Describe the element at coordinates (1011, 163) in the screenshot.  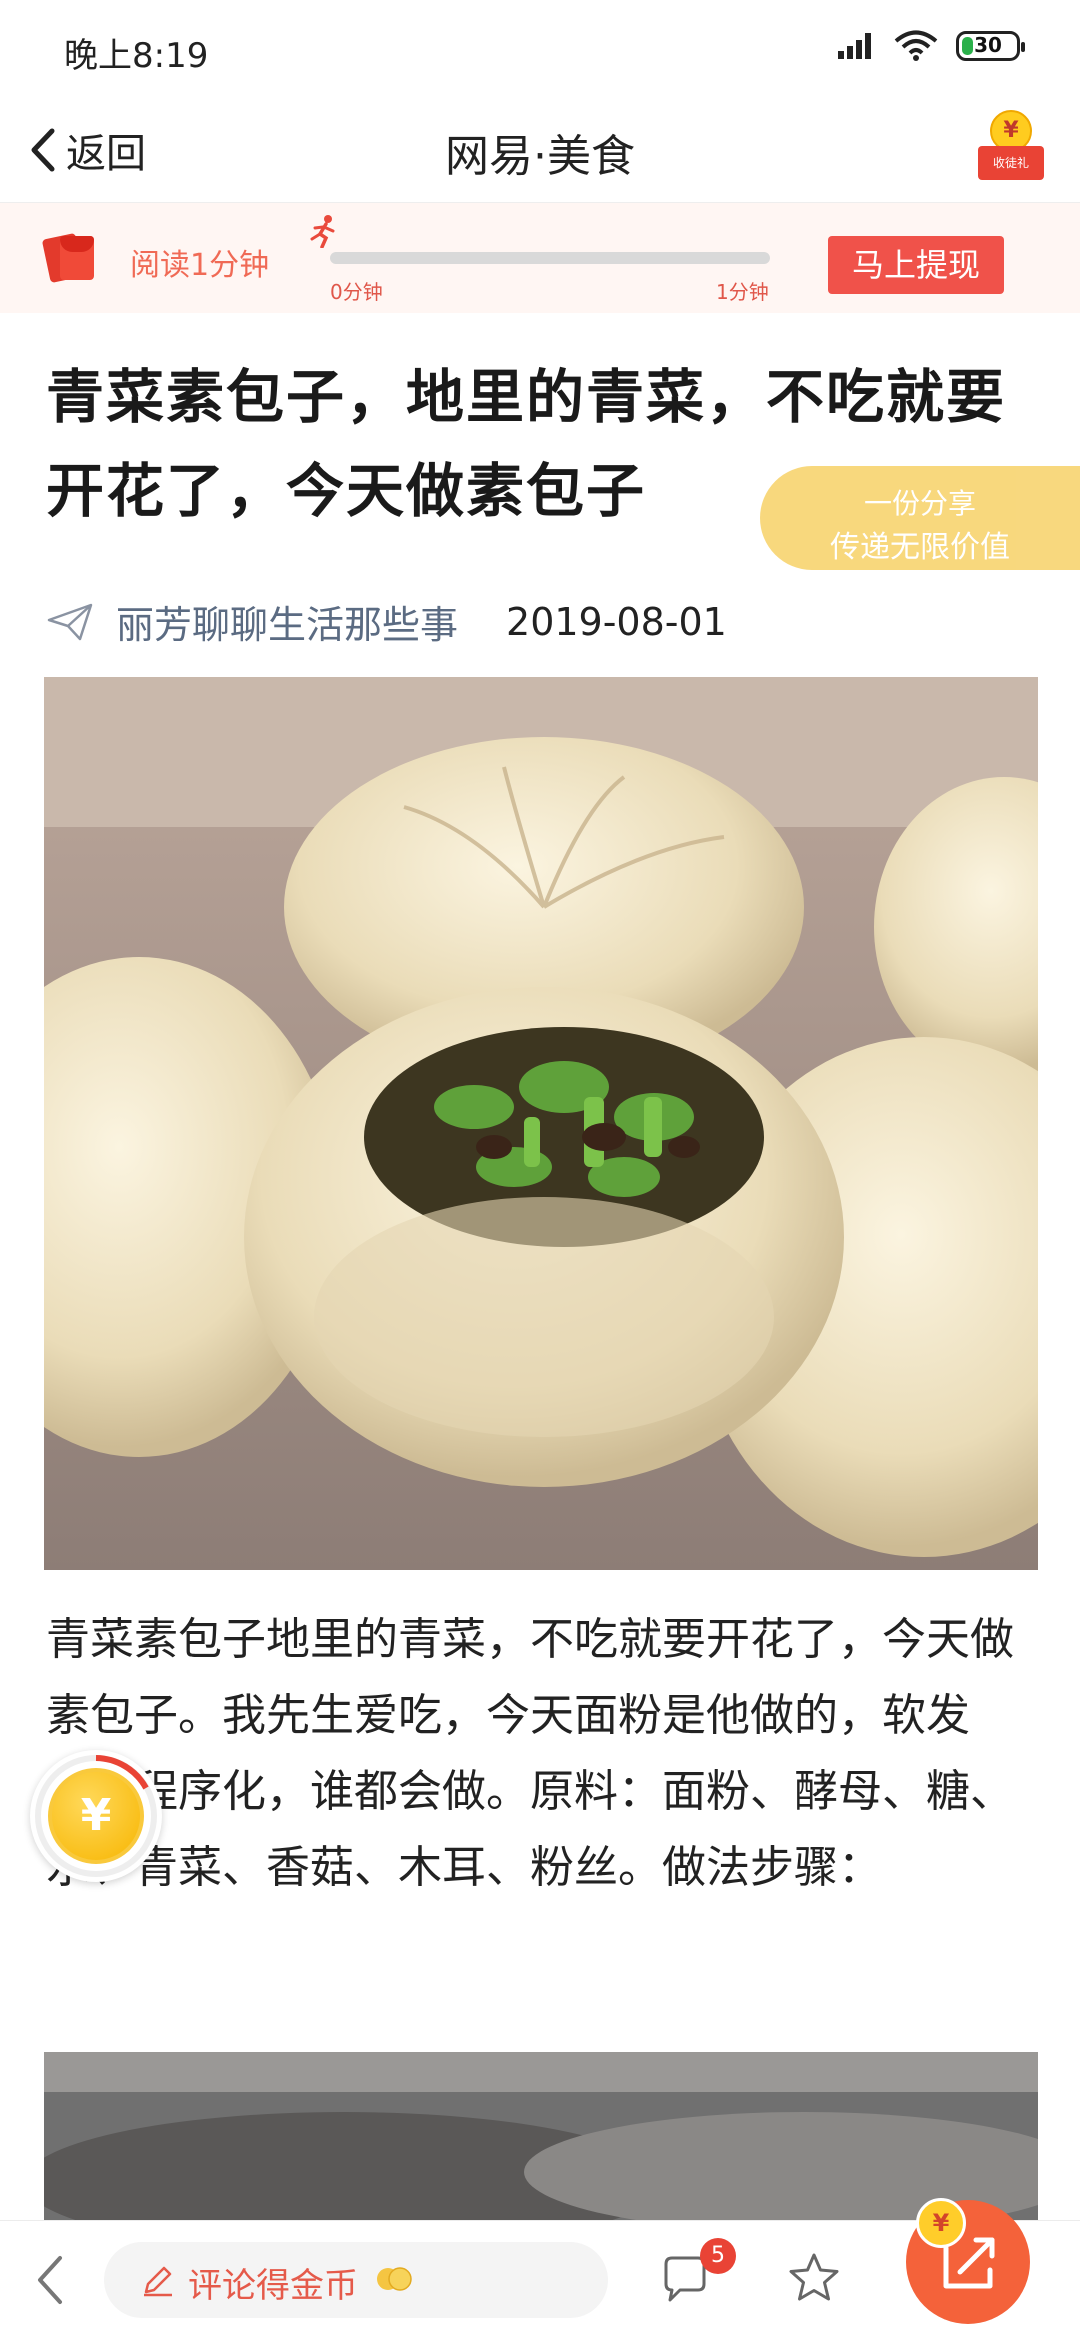
I see `gift-label: 收徒礼` at that location.